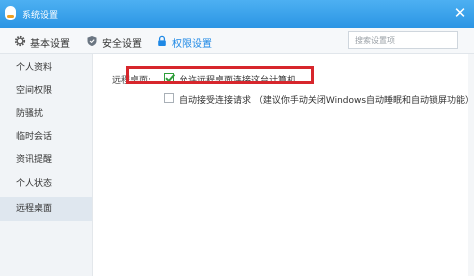 The width and height of the screenshot is (474, 276). Describe the element at coordinates (92, 41) in the screenshot. I see `shield-icon` at that location.